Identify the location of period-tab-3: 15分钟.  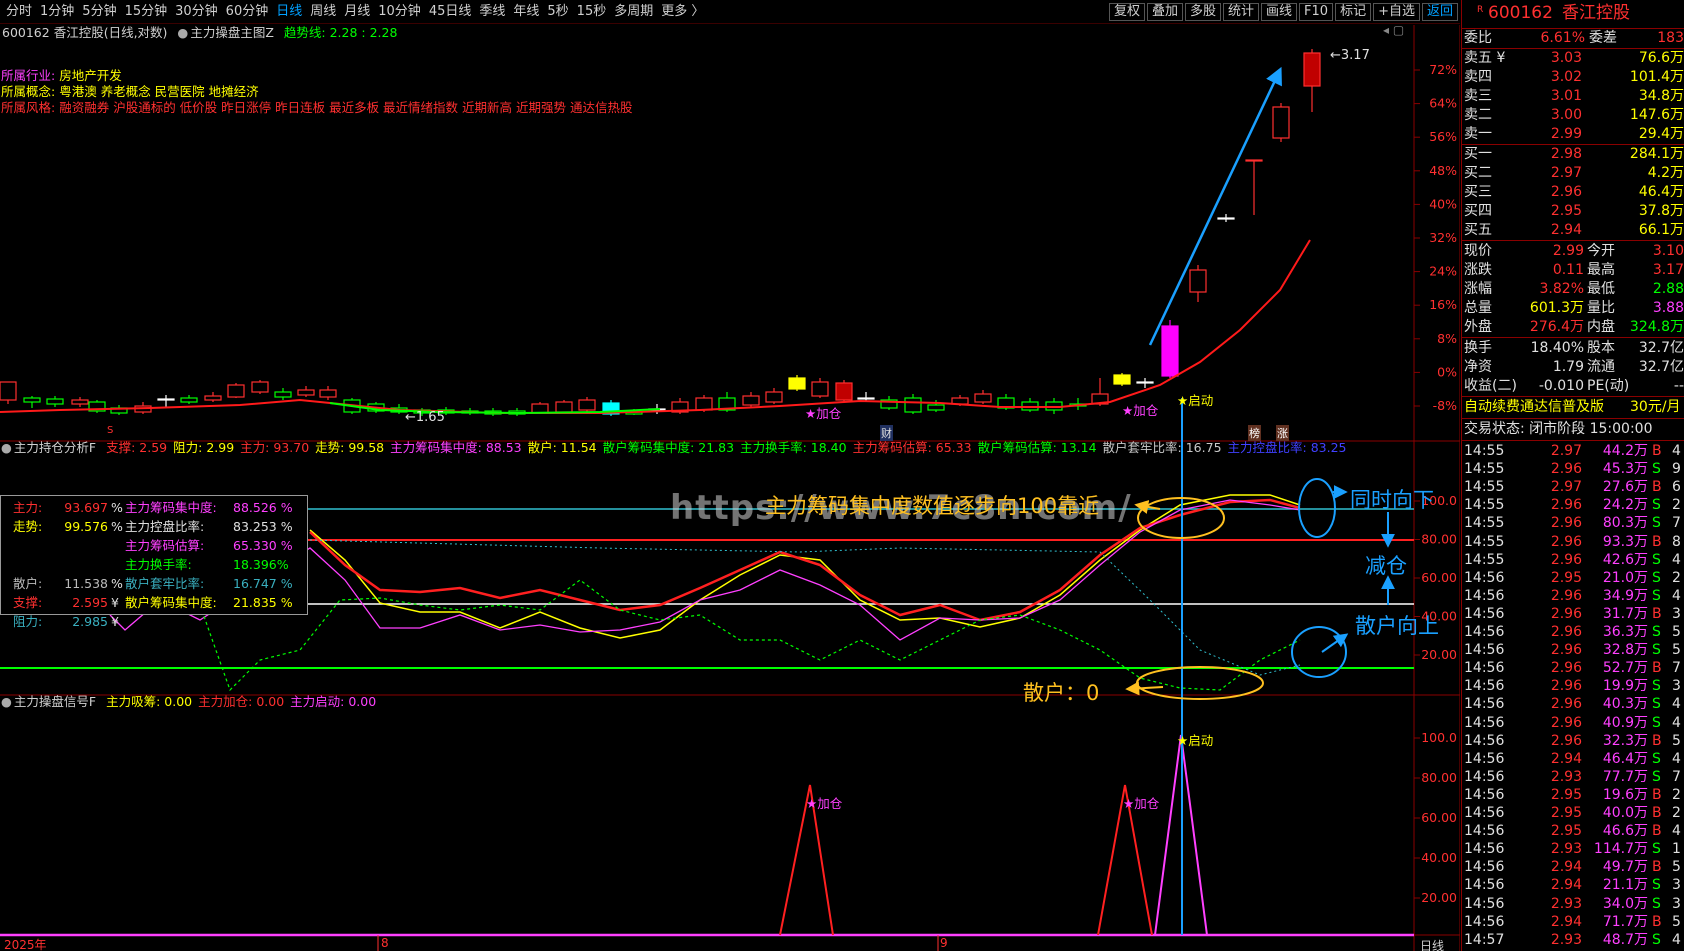
(146, 12).